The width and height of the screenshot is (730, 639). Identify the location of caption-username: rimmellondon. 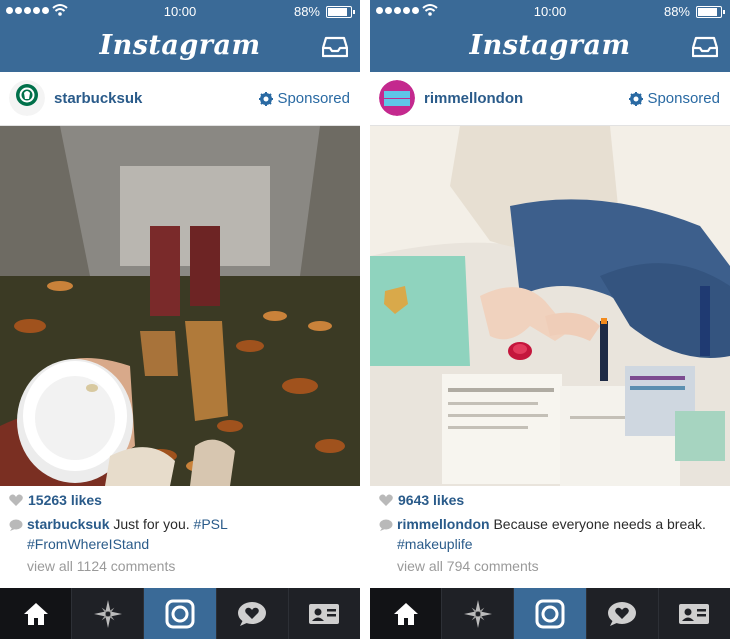
(443, 524).